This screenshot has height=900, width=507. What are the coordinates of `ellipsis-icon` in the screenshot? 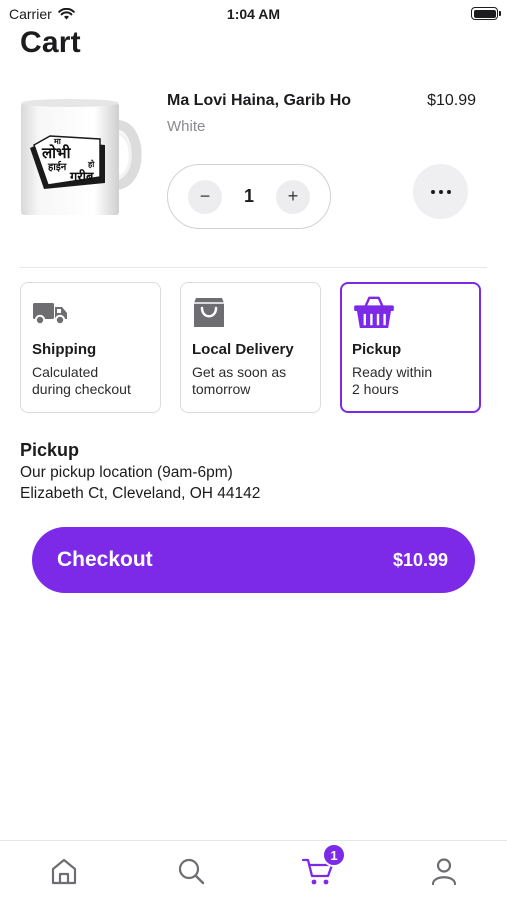 It's located at (432, 191).